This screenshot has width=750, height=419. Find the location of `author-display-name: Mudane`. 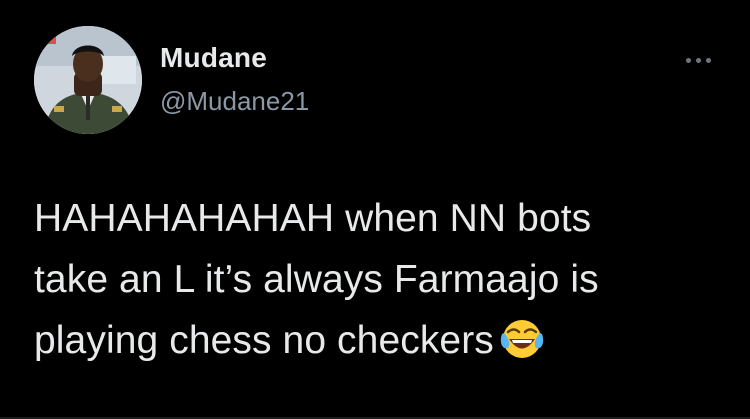

author-display-name: Mudane is located at coordinates (213, 58).